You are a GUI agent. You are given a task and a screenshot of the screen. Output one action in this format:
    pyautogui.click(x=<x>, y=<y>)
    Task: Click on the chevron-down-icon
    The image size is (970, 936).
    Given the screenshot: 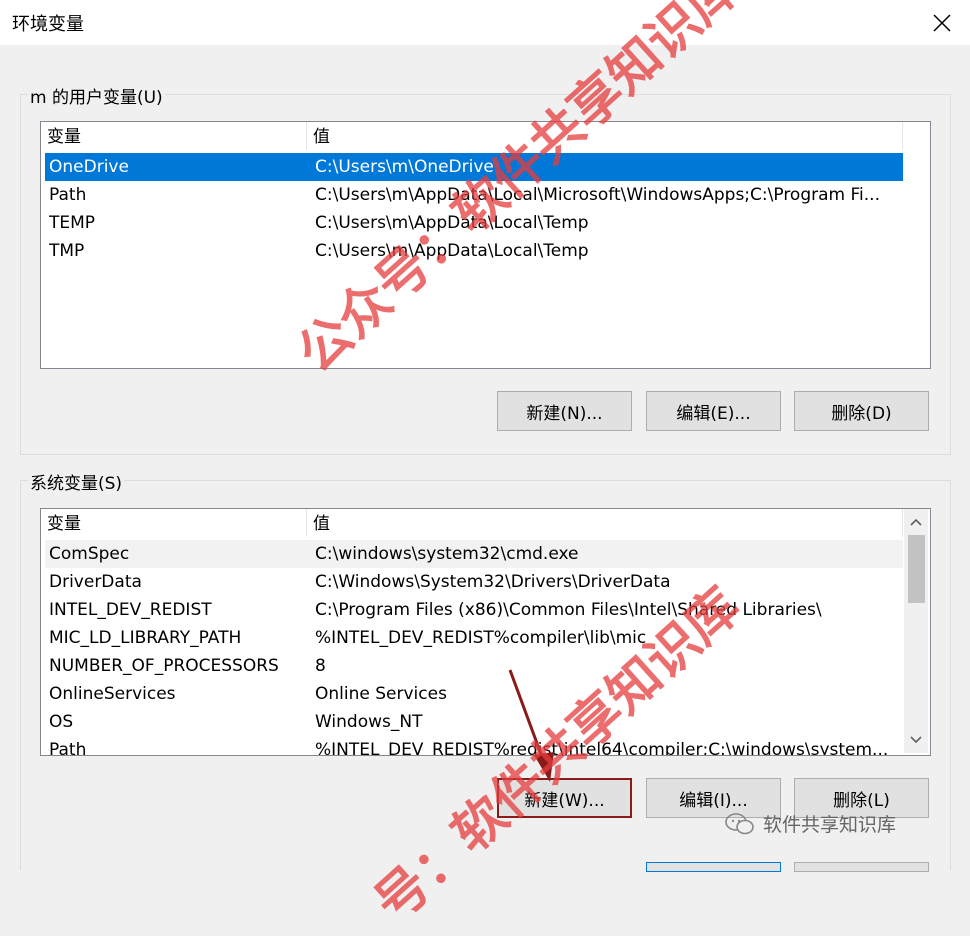 What is the action you would take?
    pyautogui.click(x=916, y=740)
    